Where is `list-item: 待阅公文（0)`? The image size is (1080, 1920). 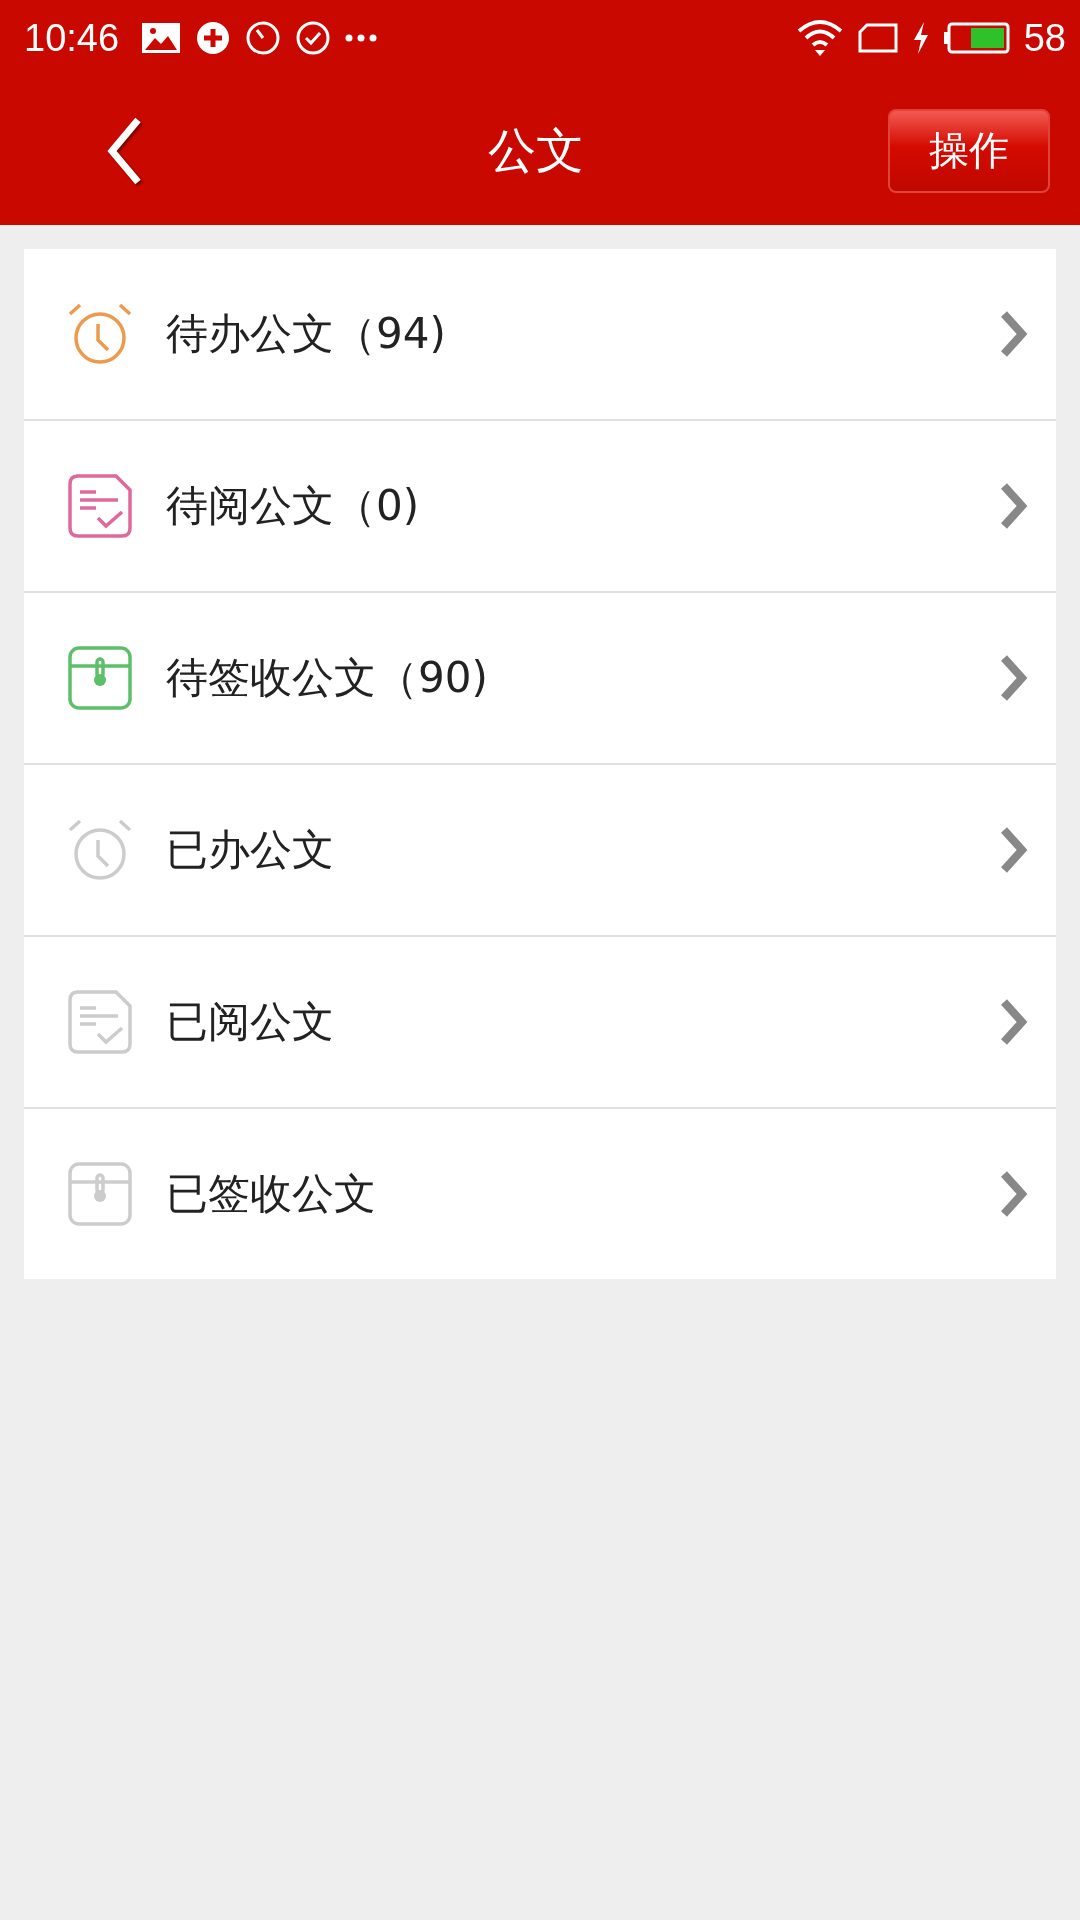 list-item: 待阅公文（0) is located at coordinates (540, 507).